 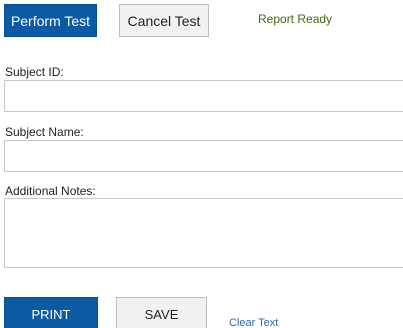 What do you see at coordinates (50, 20) in the screenshot?
I see `perform-test-button: Perform Test` at bounding box center [50, 20].